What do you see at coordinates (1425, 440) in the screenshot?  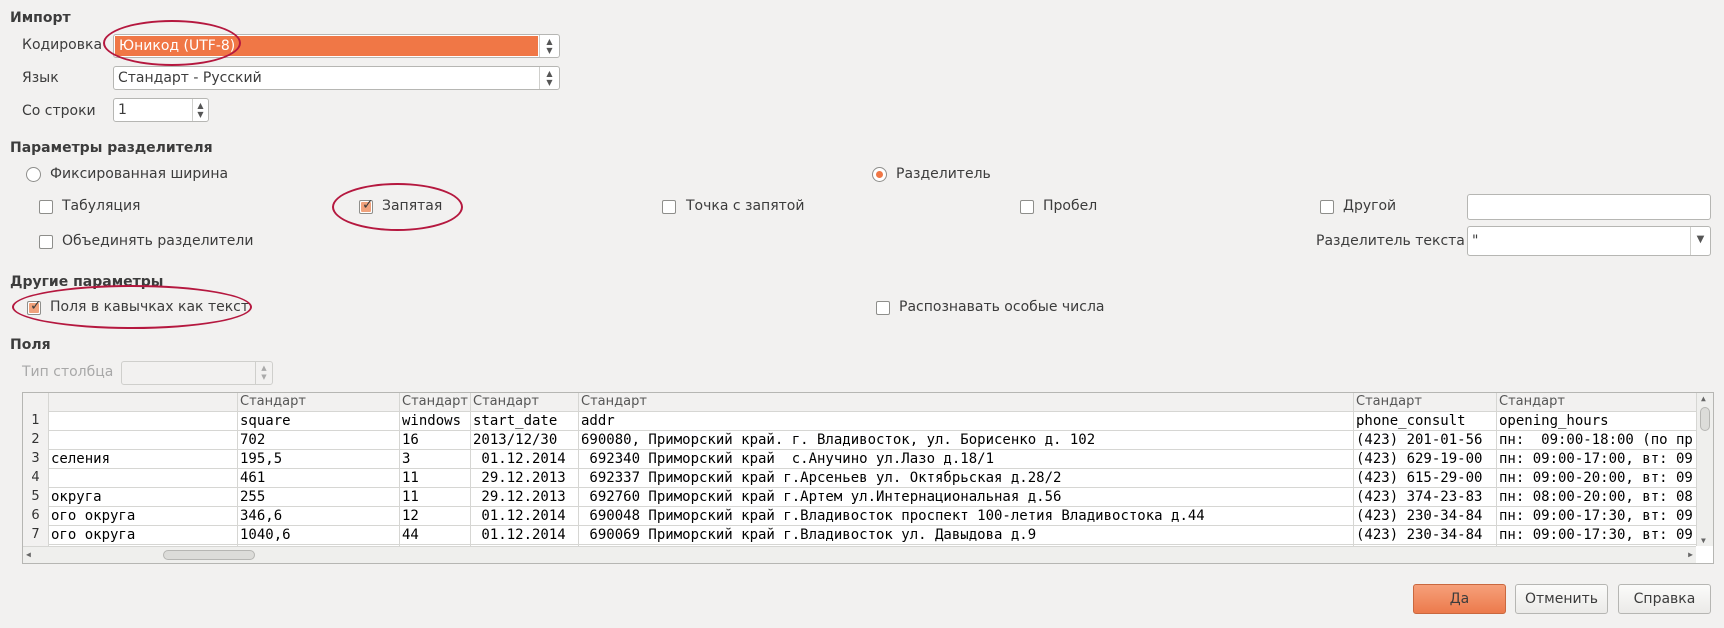 I see `table-cell: (423) 201-01-56` at bounding box center [1425, 440].